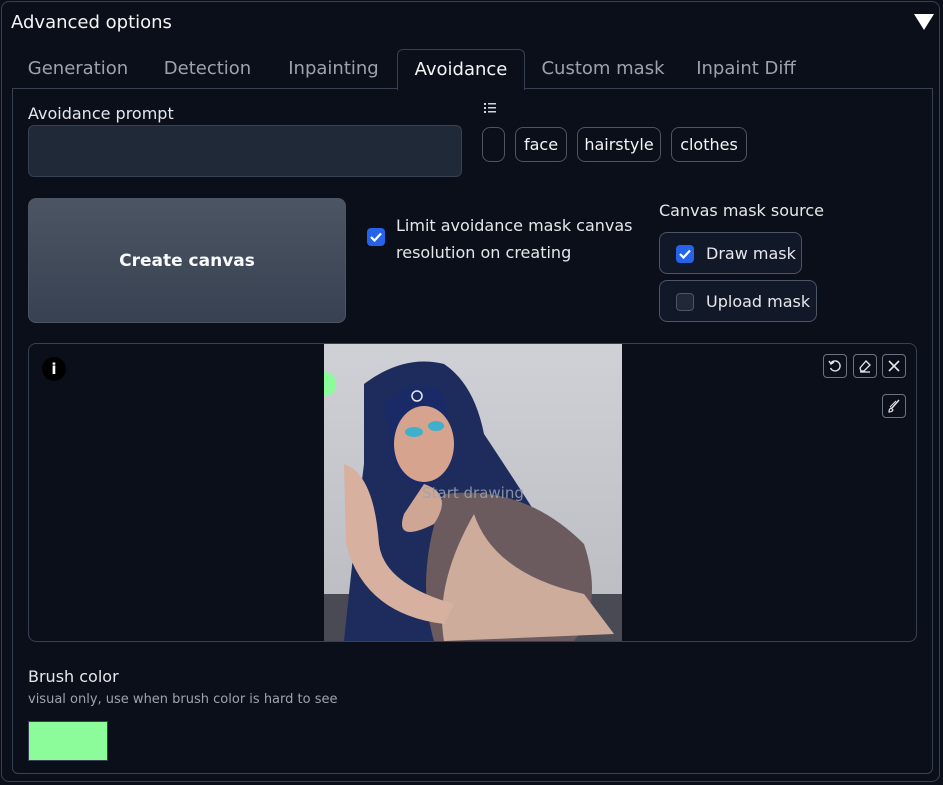  I want to click on undo-icon, so click(834, 366).